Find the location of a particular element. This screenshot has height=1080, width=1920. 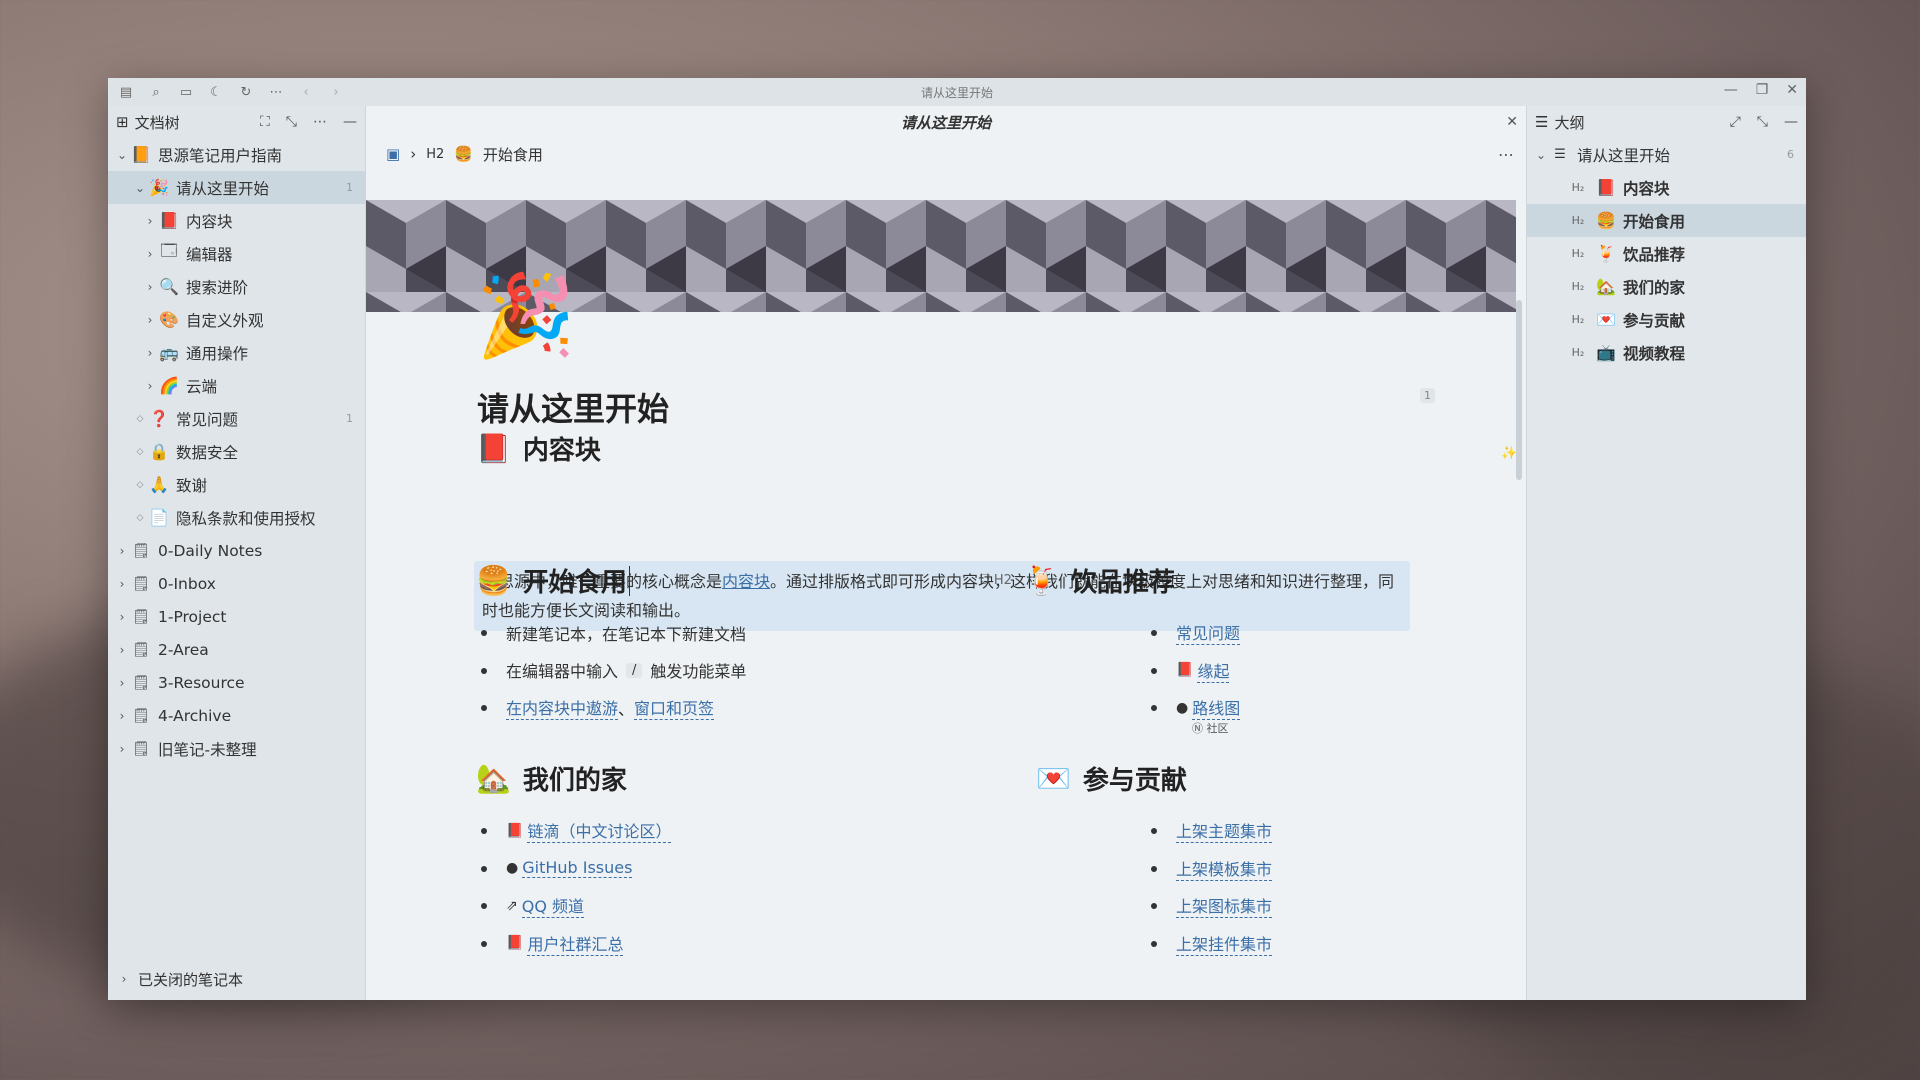

heading-content-block: 📕 内容块 is located at coordinates (538, 448).